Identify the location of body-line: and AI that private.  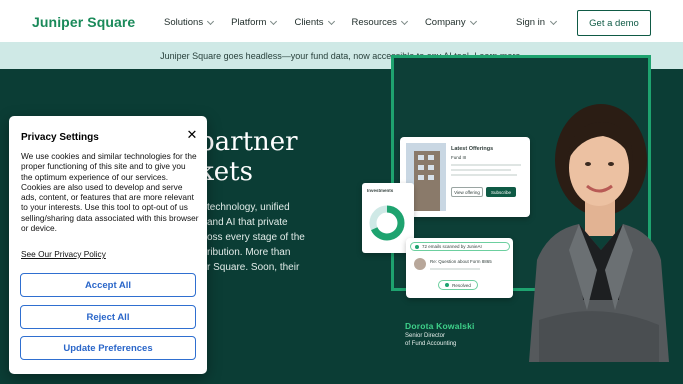
(247, 222).